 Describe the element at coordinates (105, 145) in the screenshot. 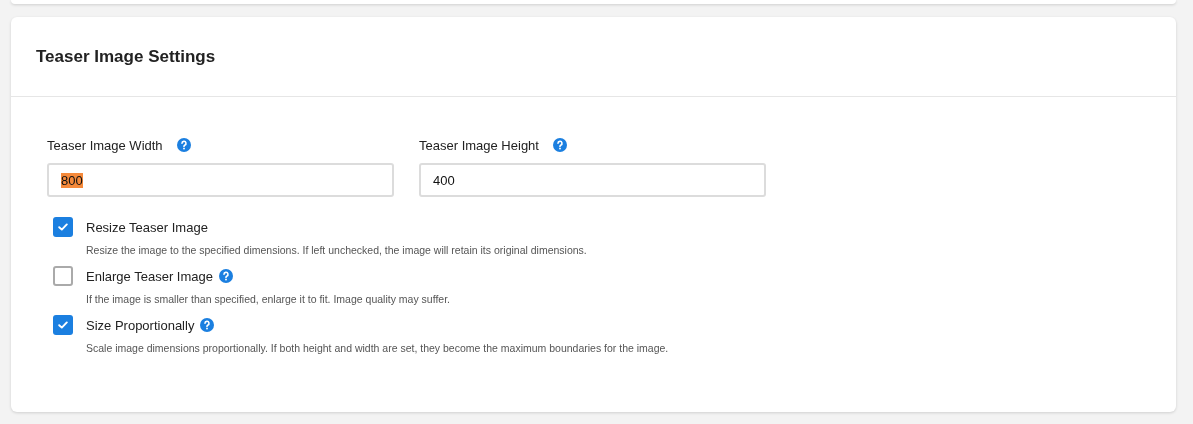

I see `field-label: Teaser Image Width` at that location.